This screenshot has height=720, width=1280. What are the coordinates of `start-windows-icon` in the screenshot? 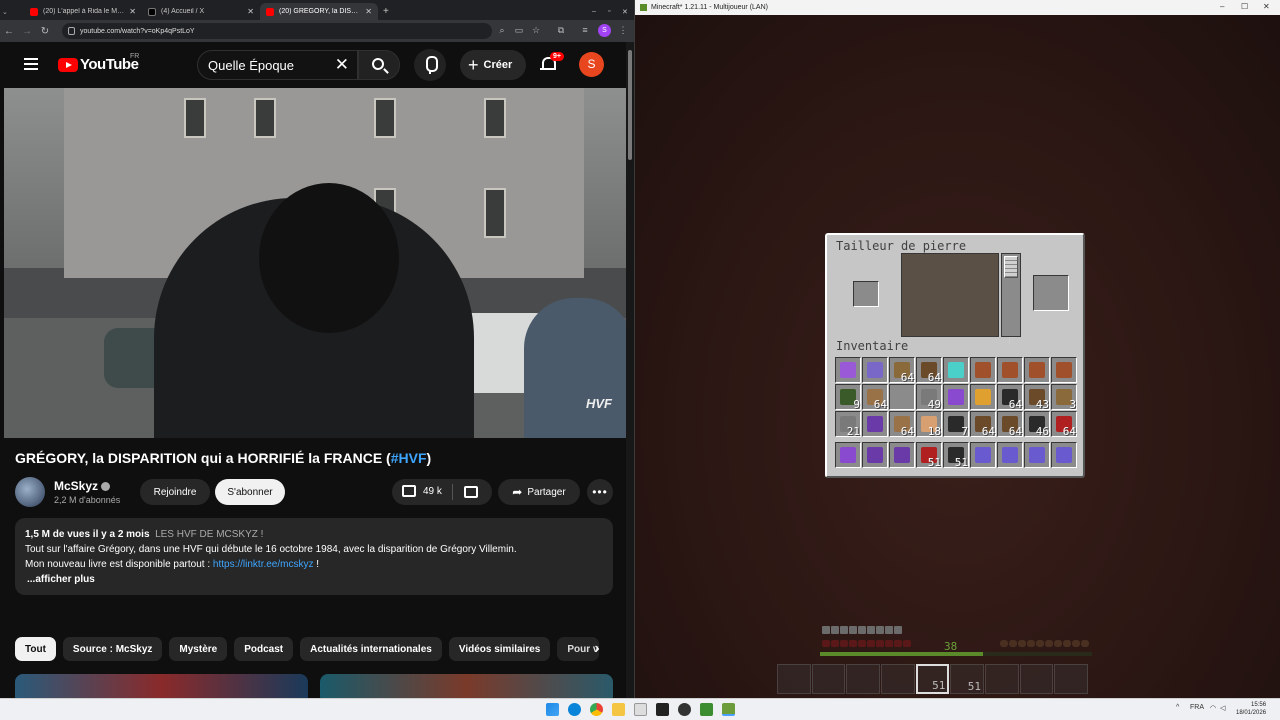 It's located at (552, 709).